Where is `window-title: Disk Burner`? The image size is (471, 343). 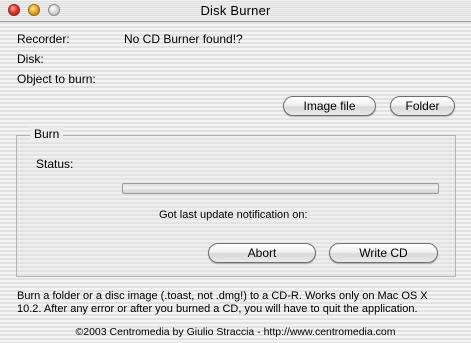
window-title: Disk Burner is located at coordinates (235, 10).